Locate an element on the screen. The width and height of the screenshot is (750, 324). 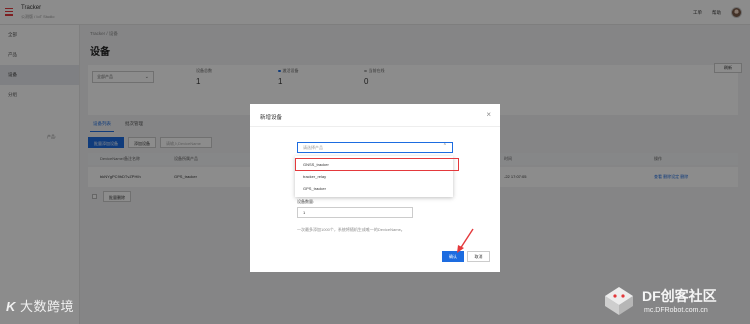
product-select: 请选择产品 ⌃ is located at coordinates (375, 147).